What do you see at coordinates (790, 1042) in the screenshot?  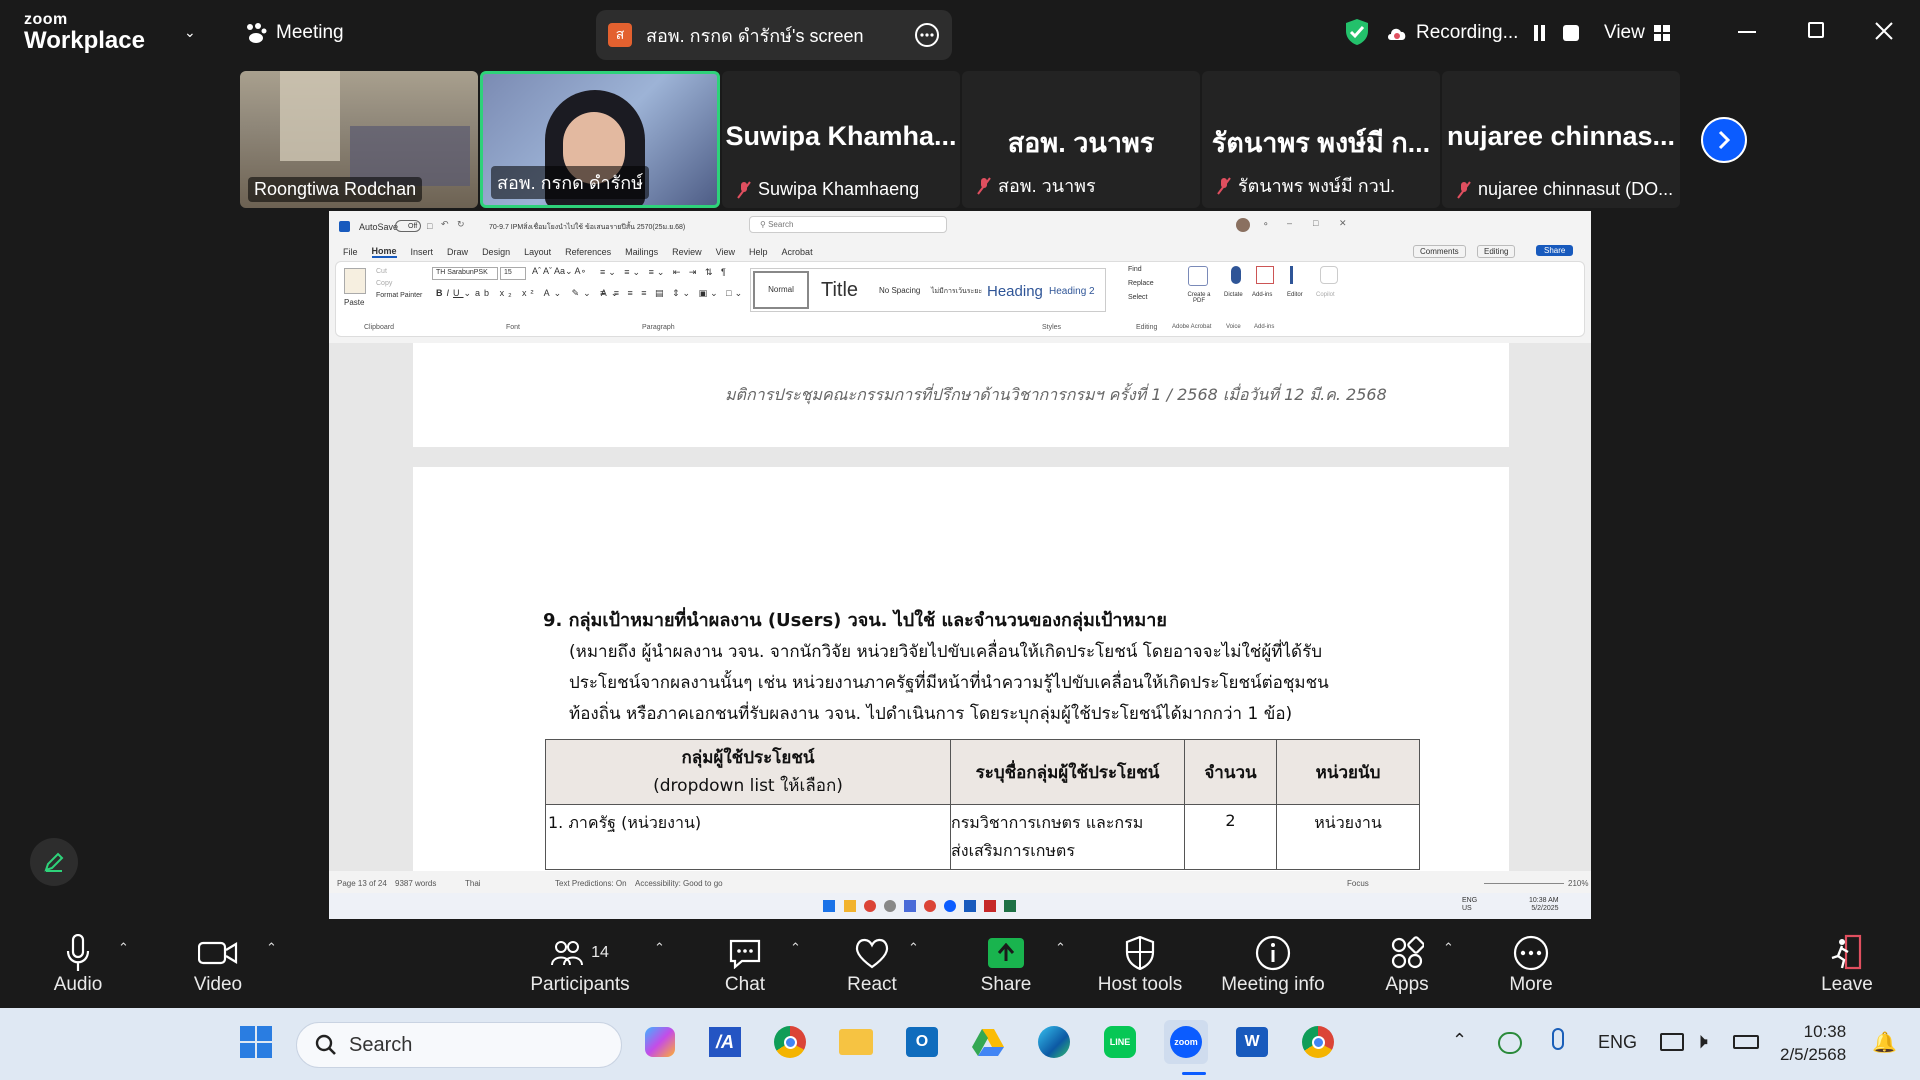 I see `chrome-taskbar-icon` at bounding box center [790, 1042].